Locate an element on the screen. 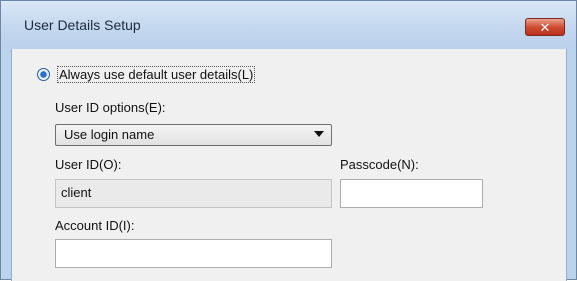 This screenshot has width=577, height=281. window-title: User Details Setup is located at coordinates (82, 25).